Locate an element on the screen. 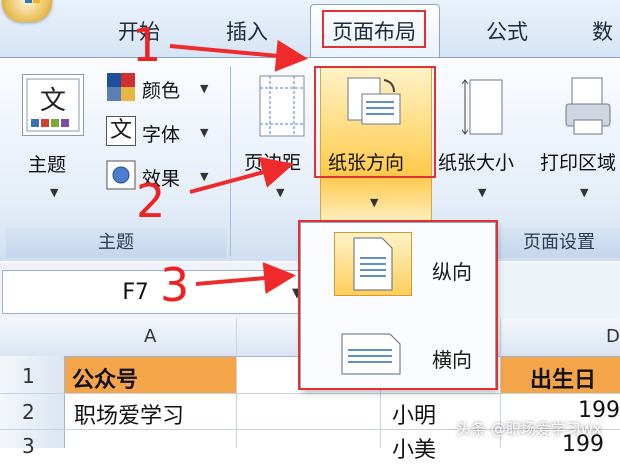 The height and width of the screenshot is (464, 620). step3-number: 3 is located at coordinates (175, 285).